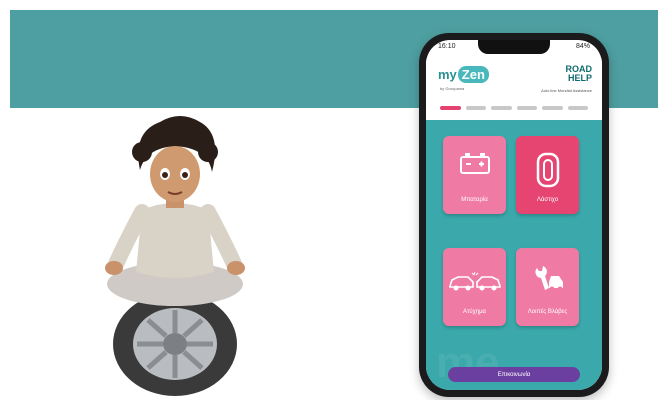  What do you see at coordinates (548, 279) in the screenshot?
I see `wrench-car-icon` at bounding box center [548, 279].